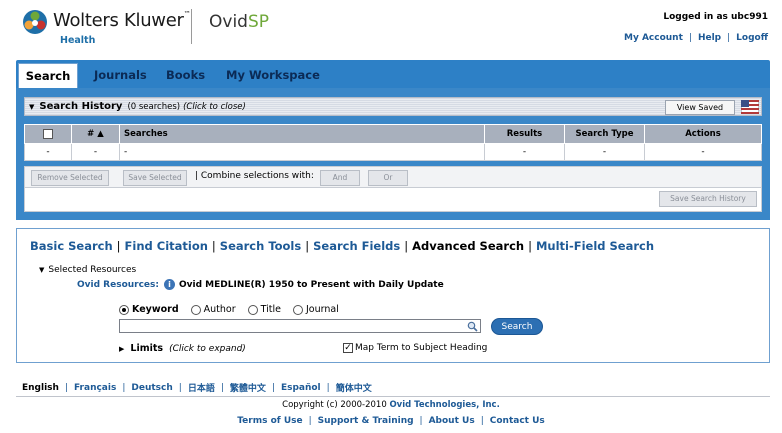  I want to click on find-citation-link: Find Citation, so click(166, 246).